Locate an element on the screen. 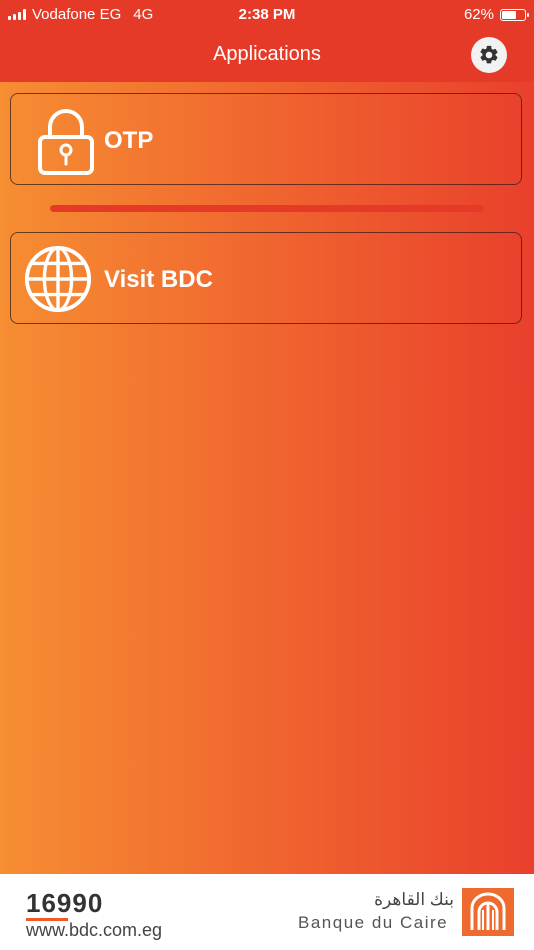 This screenshot has height=950, width=534. website-link: www.bdc.com.eg is located at coordinates (94, 930).